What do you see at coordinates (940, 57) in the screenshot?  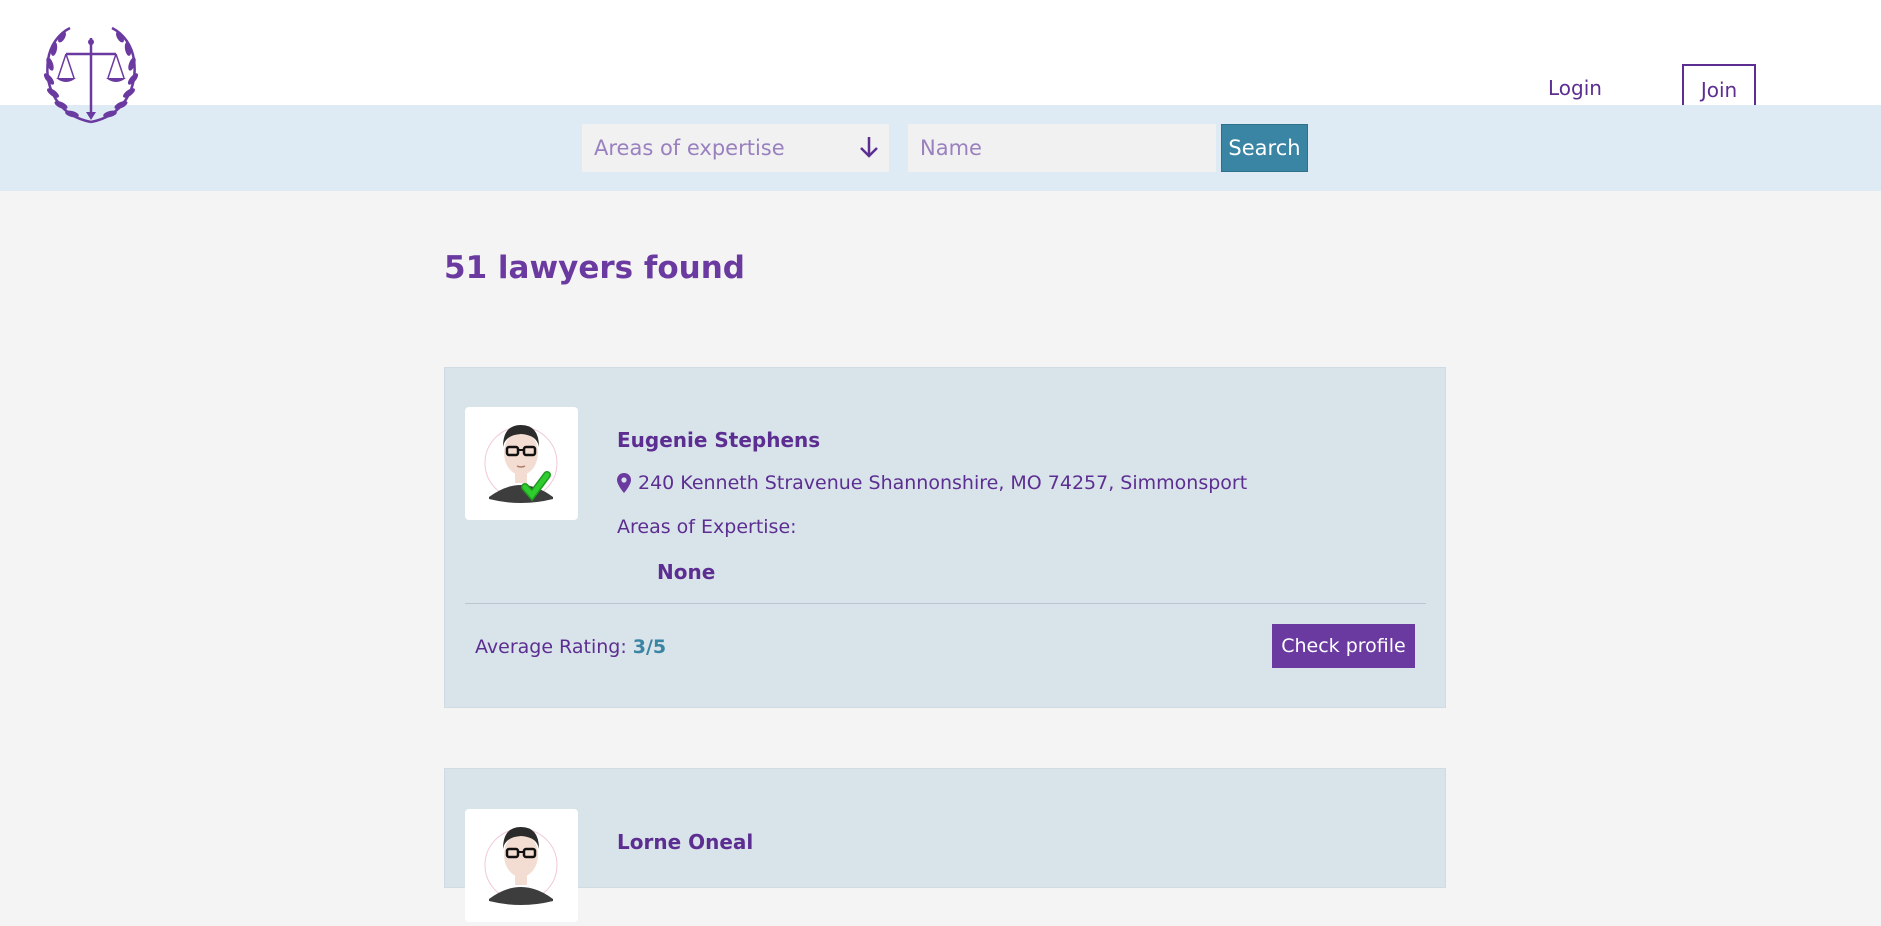 I see `site-header: Login Join` at bounding box center [940, 57].